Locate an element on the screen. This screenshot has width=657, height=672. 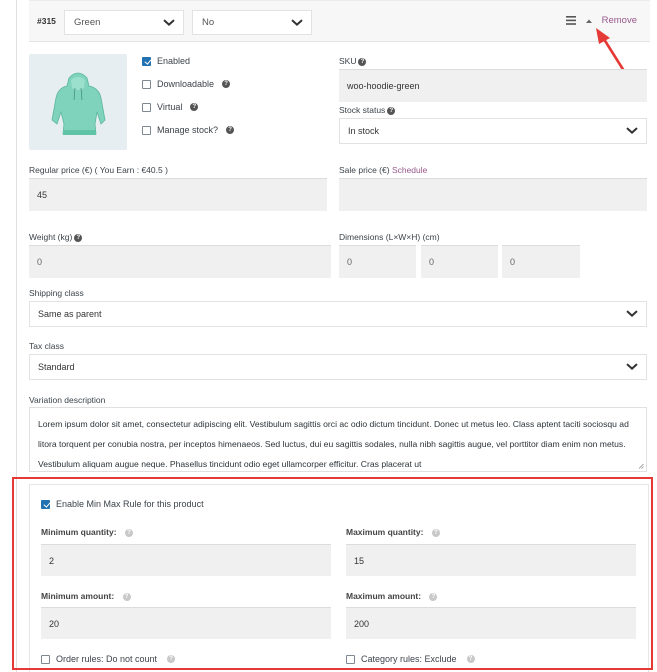
virtual-label: Virtual is located at coordinates (170, 107).